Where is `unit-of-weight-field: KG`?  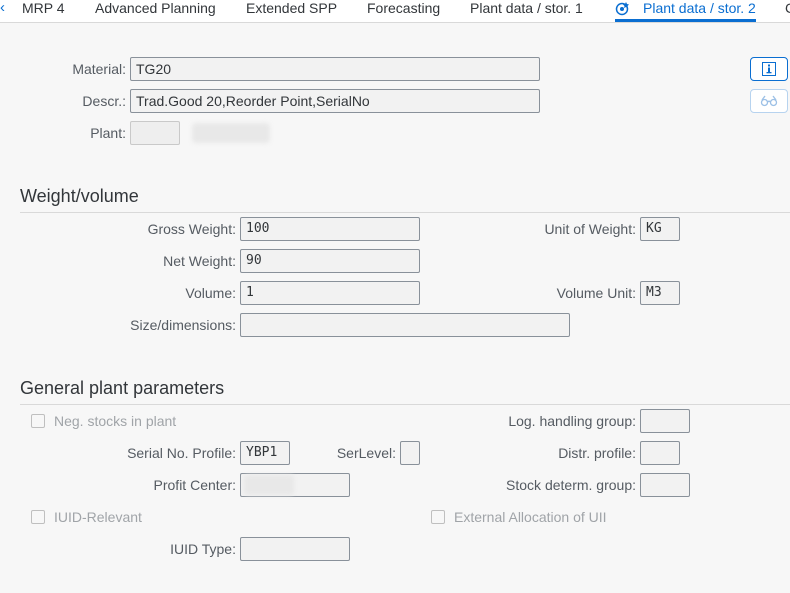
unit-of-weight-field: KG is located at coordinates (660, 229).